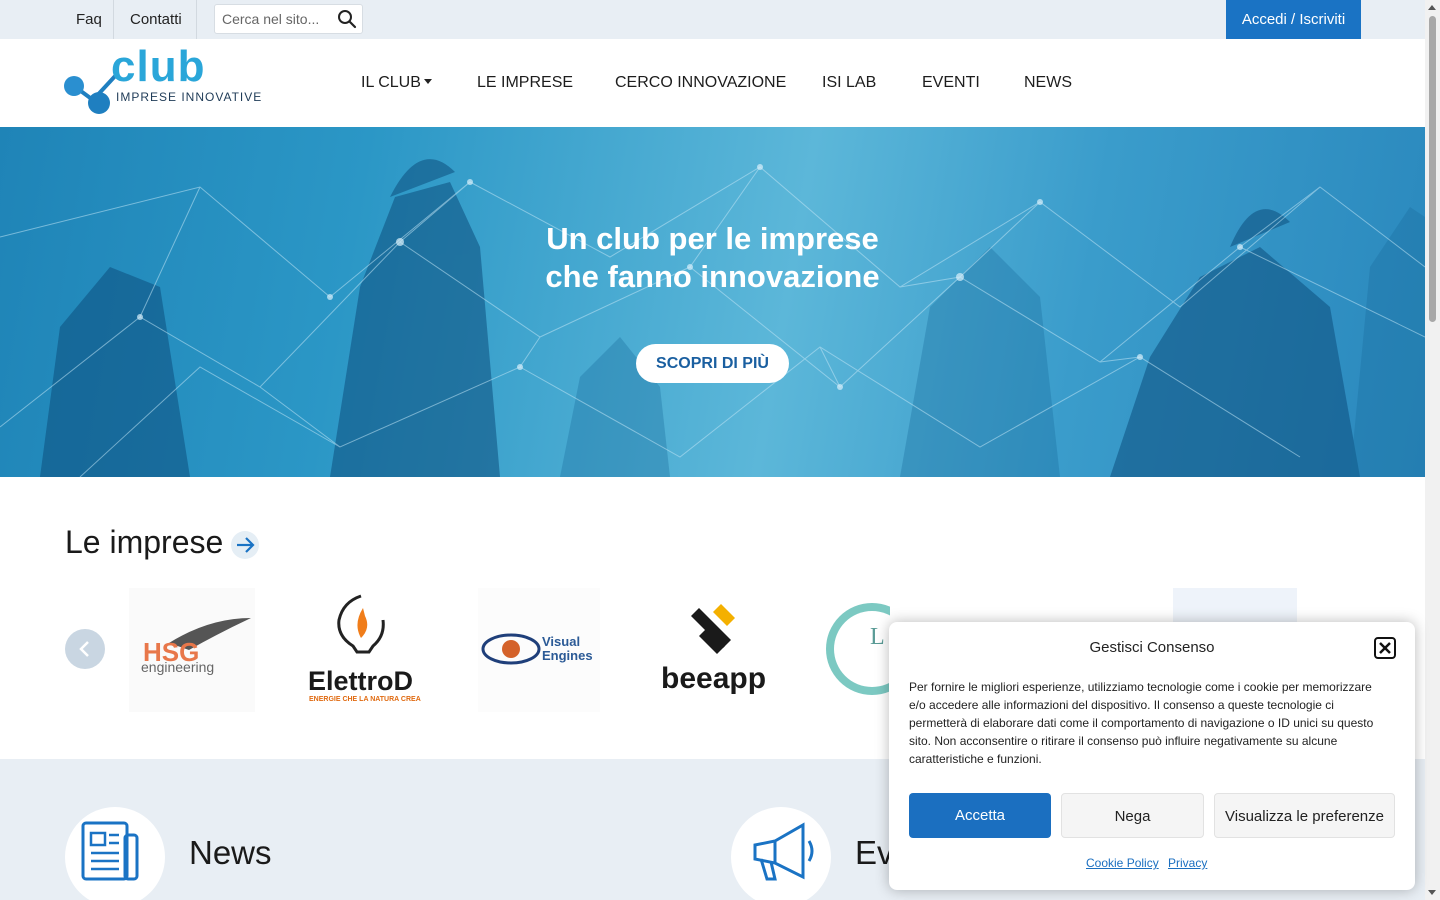  Describe the element at coordinates (567, 655) in the screenshot. I see `engines-brand-text: Engines` at that location.